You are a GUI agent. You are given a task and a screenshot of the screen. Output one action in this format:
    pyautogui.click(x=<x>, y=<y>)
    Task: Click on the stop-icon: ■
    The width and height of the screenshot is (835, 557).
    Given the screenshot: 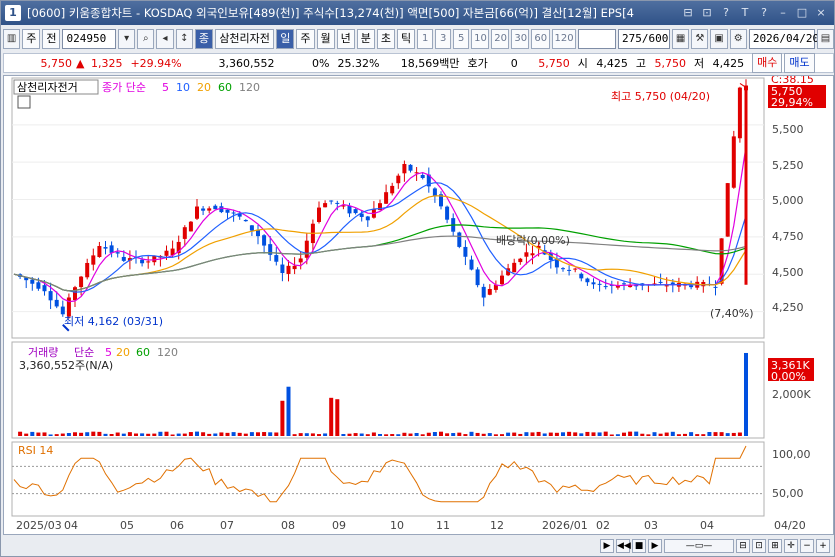 What is the action you would take?
    pyautogui.click(x=639, y=546)
    